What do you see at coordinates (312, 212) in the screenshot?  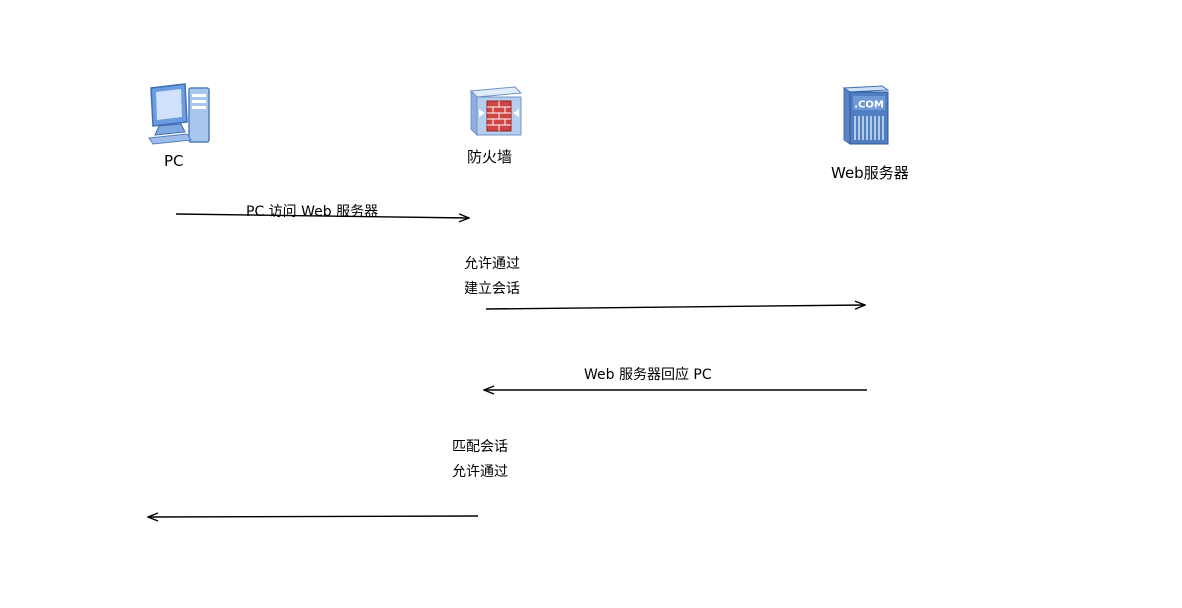 I see `message-label-pc-request: PC 访问 Web 服务器` at bounding box center [312, 212].